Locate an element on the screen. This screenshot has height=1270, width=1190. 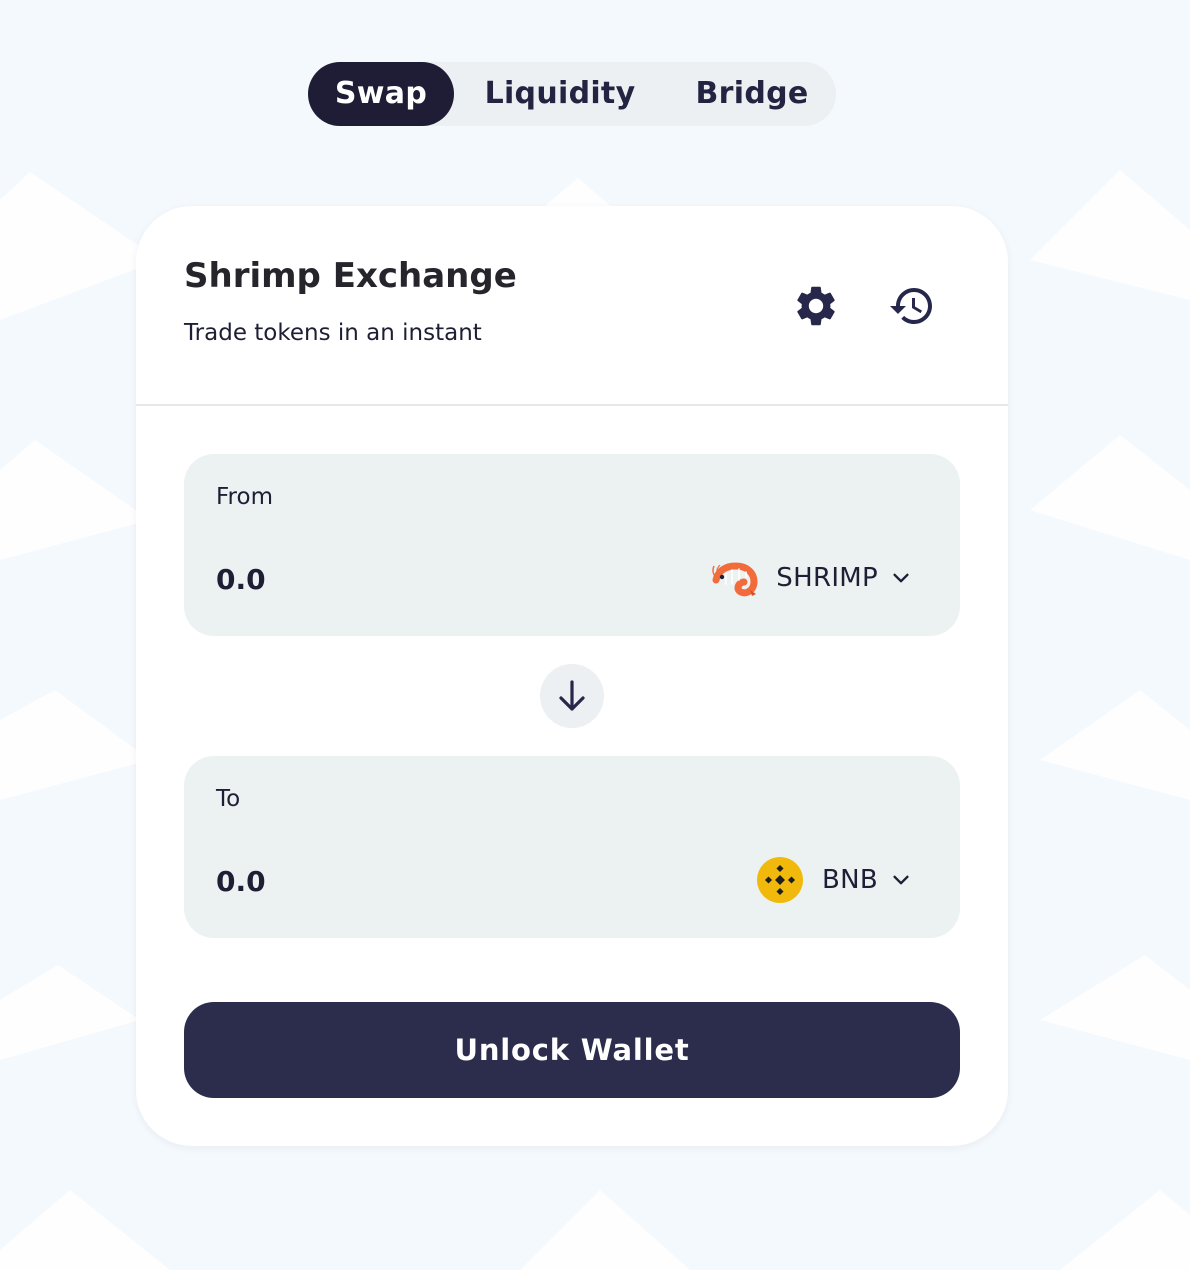
history-icon is located at coordinates (912, 306).